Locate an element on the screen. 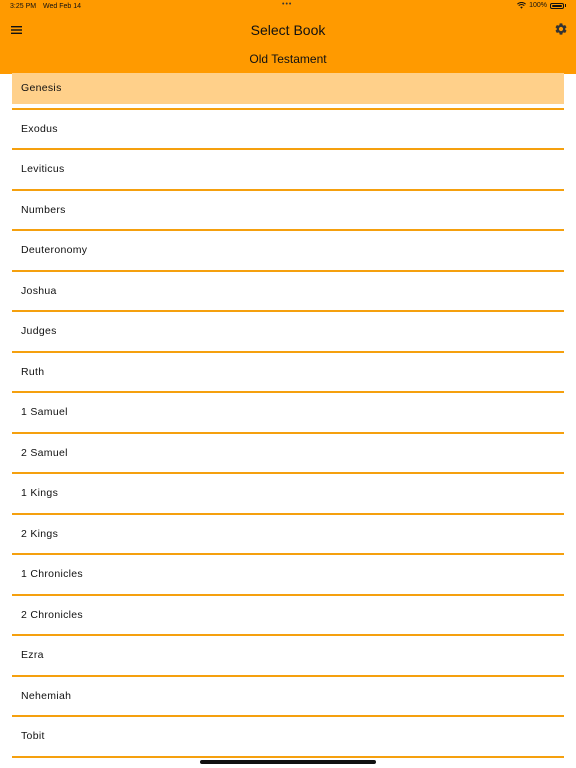 This screenshot has height=768, width=576. book-item-2-chronicles: 2 Chronicles is located at coordinates (288, 615).